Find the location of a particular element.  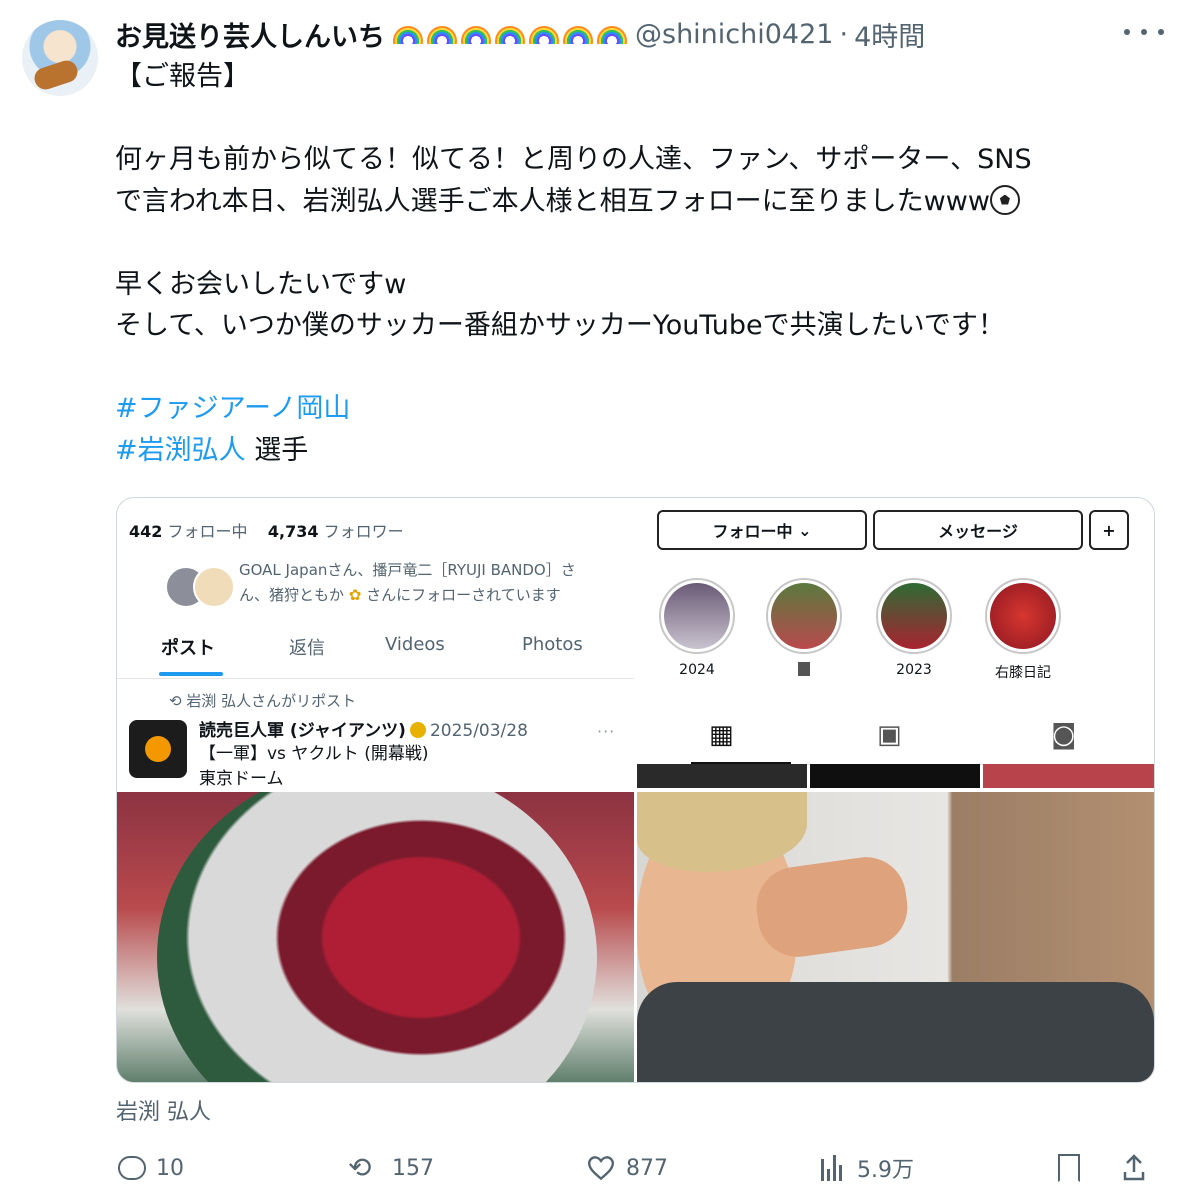

heart-icon is located at coordinates (601, 1168).